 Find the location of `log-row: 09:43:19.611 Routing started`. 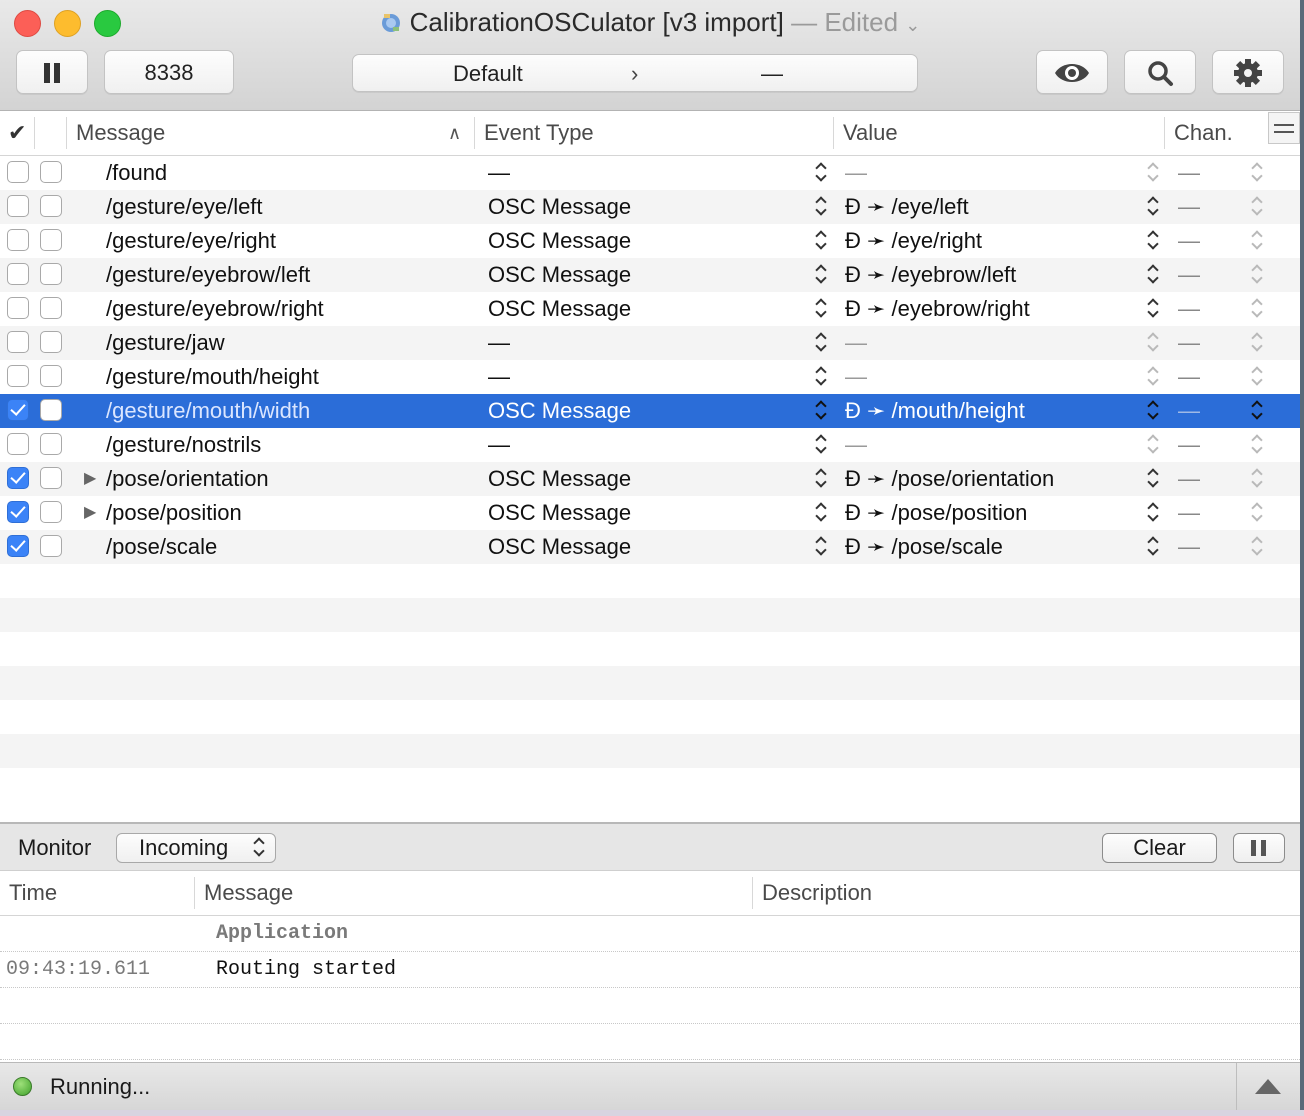

log-row: 09:43:19.611 Routing started is located at coordinates (650, 970).